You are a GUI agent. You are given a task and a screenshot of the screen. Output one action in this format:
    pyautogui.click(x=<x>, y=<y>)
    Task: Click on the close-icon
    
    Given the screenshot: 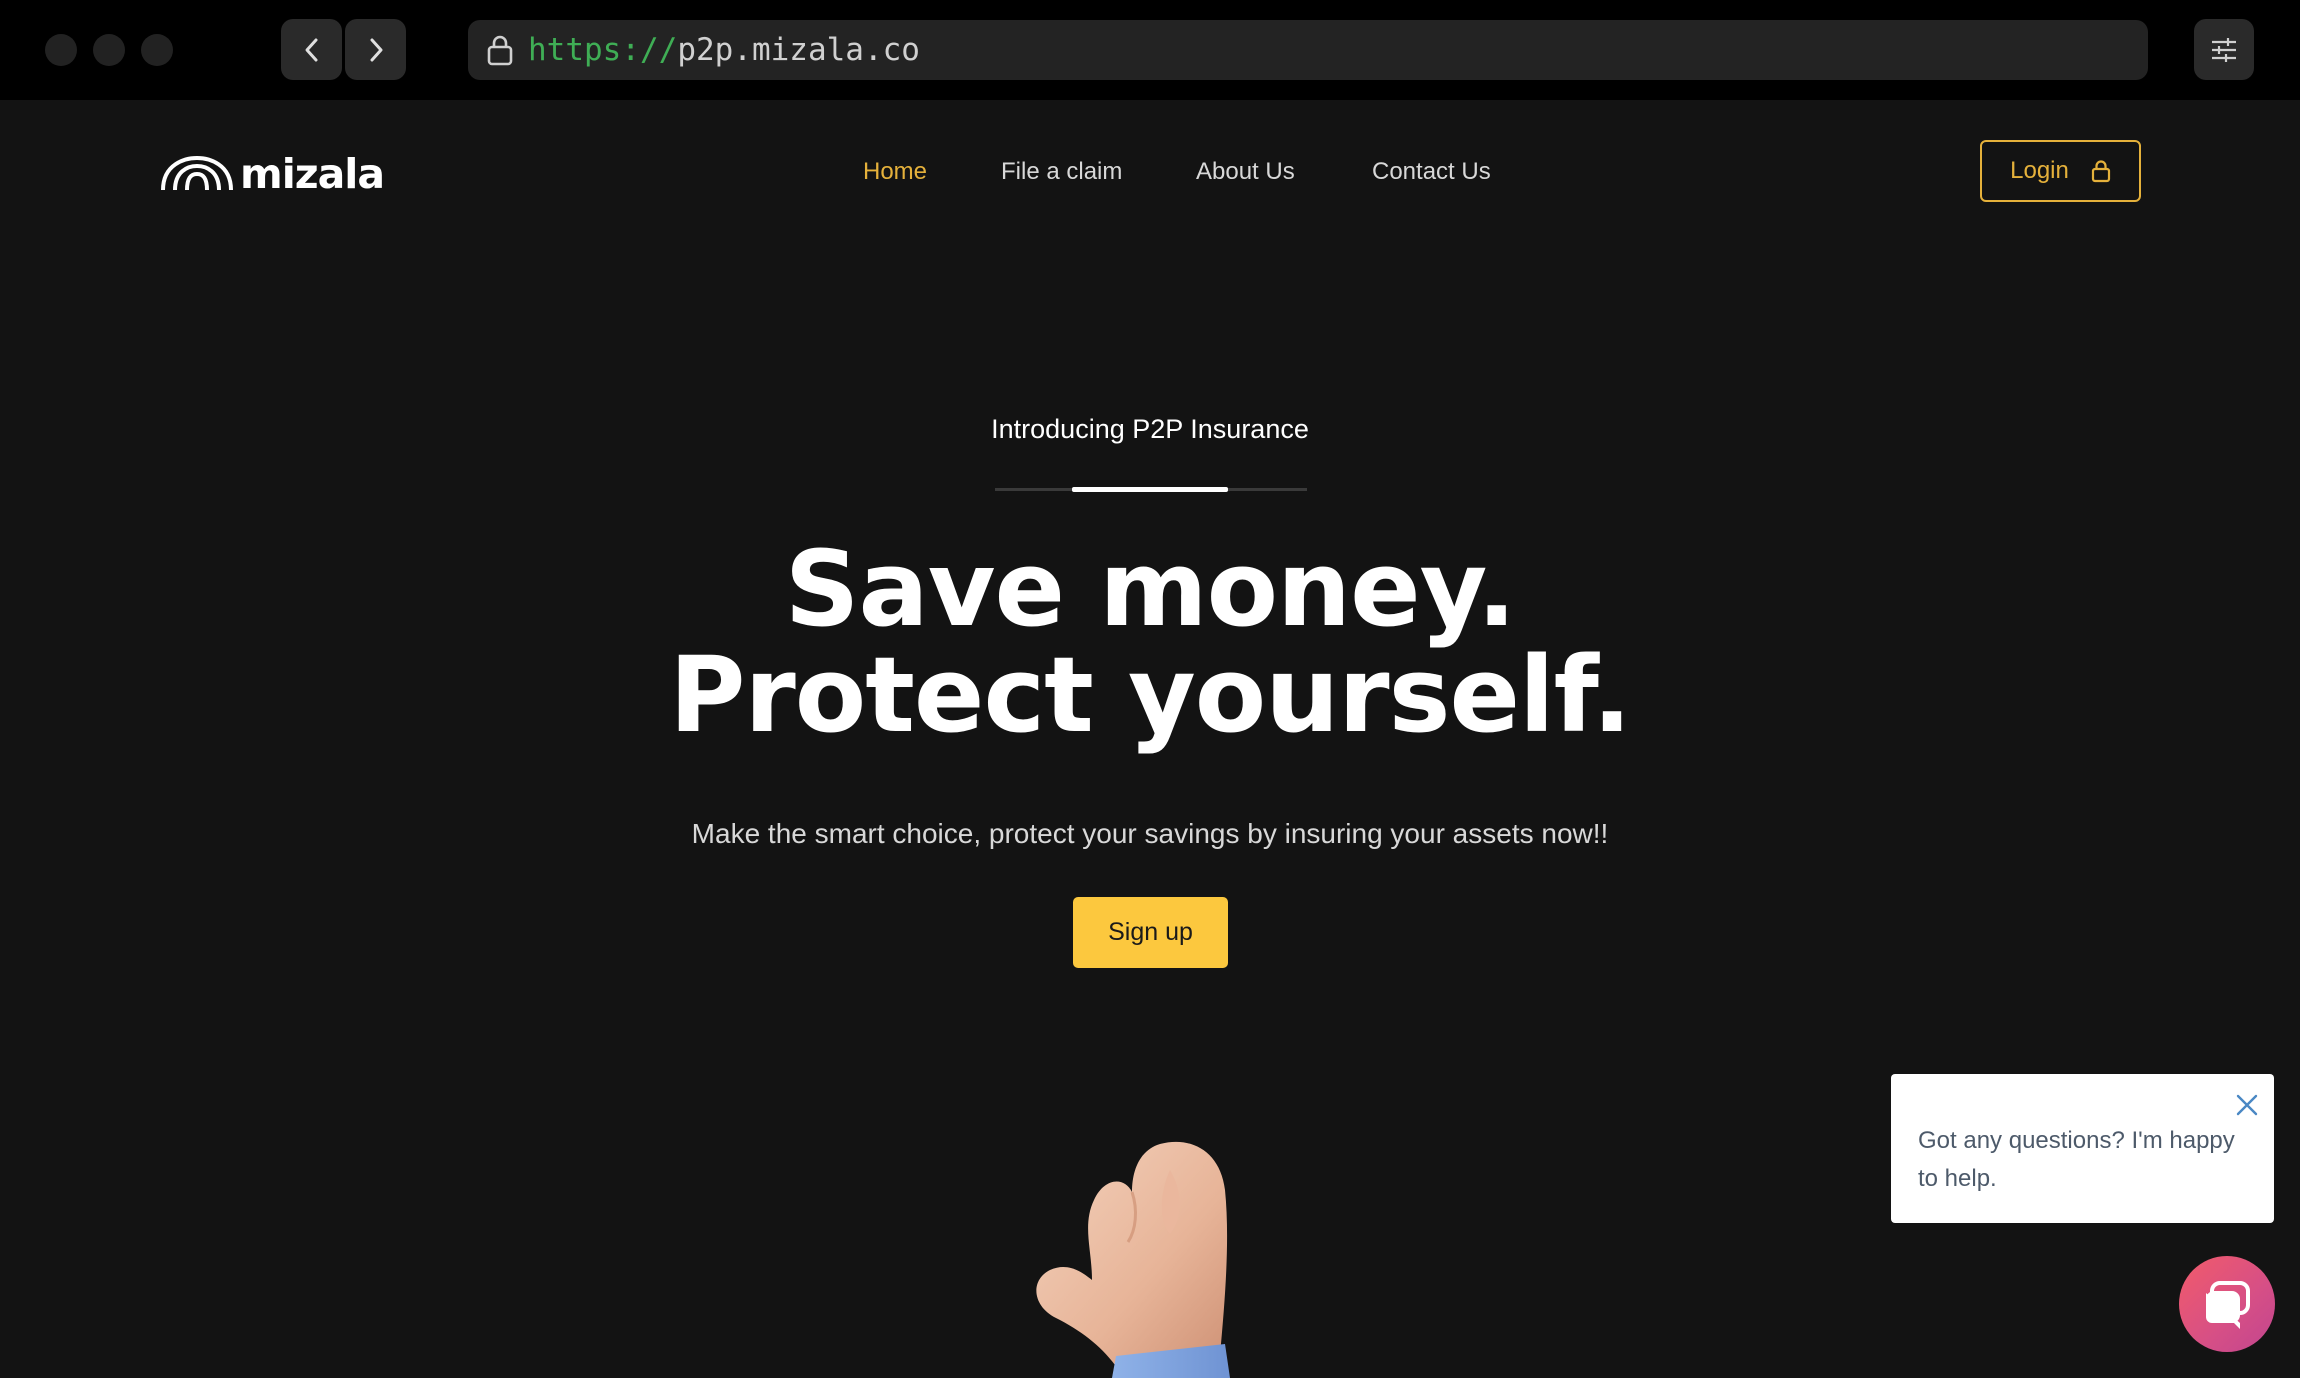 What is the action you would take?
    pyautogui.click(x=2247, y=1105)
    